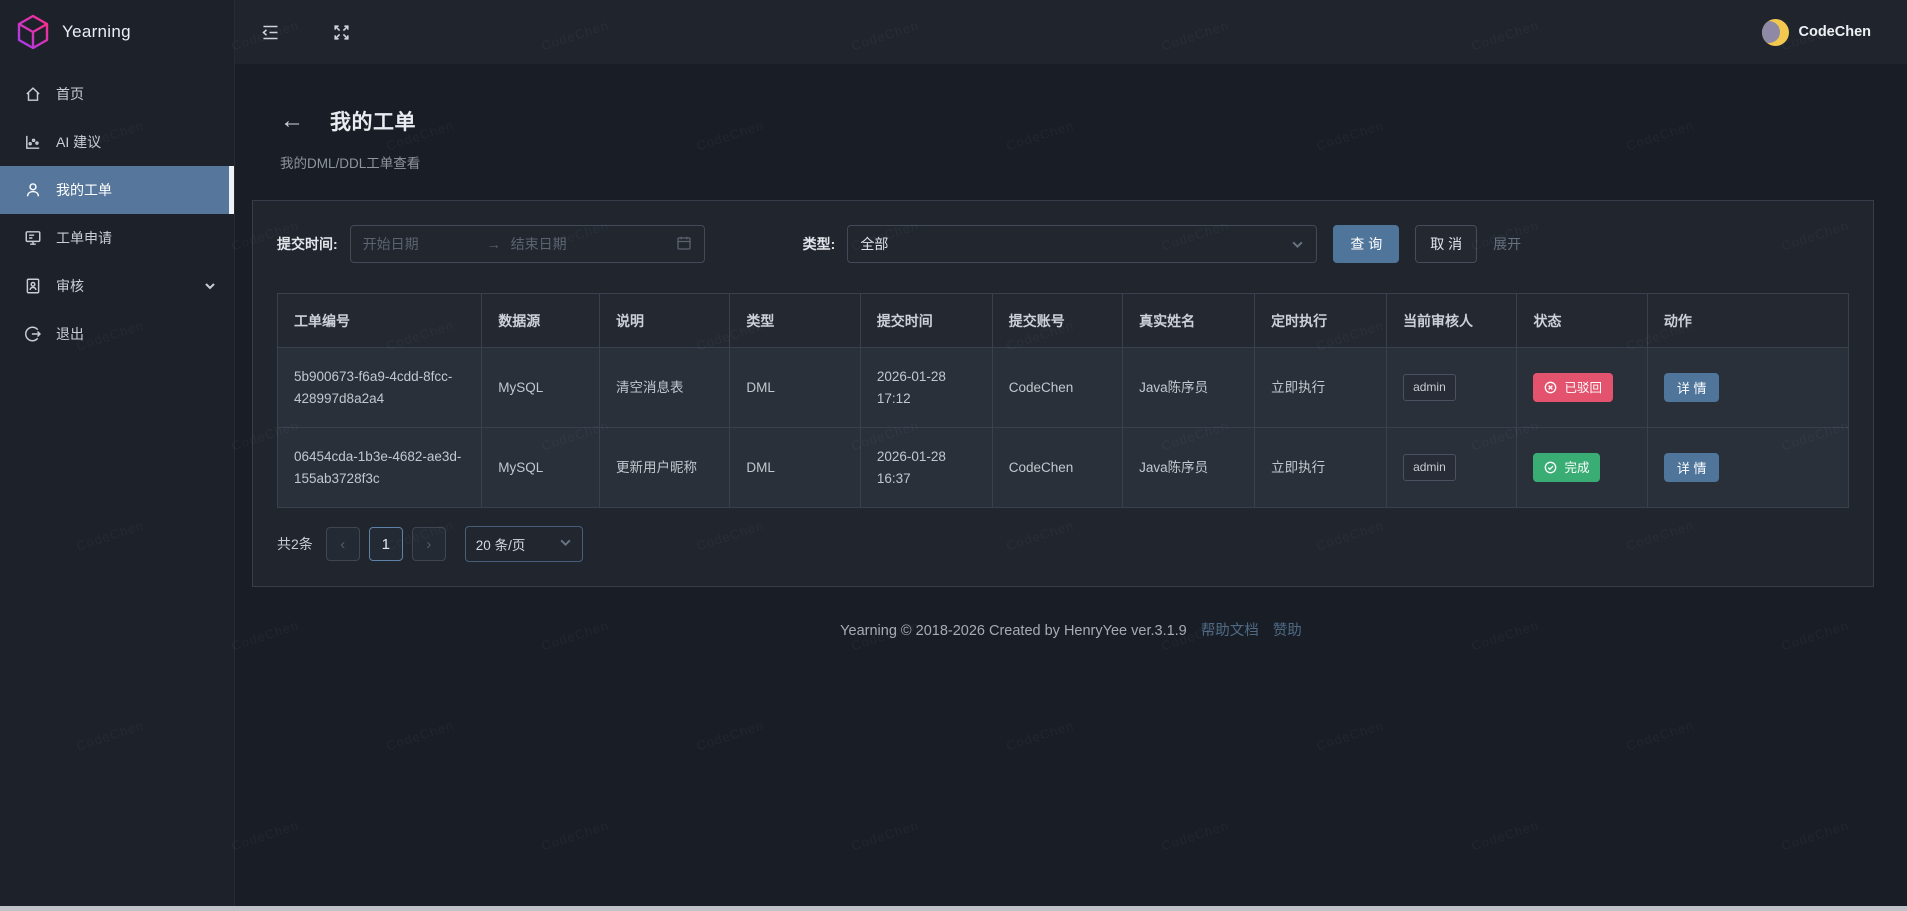 This screenshot has height=911, width=1907. What do you see at coordinates (665, 387) in the screenshot?
I see `cell-desc: 清空消息表` at bounding box center [665, 387].